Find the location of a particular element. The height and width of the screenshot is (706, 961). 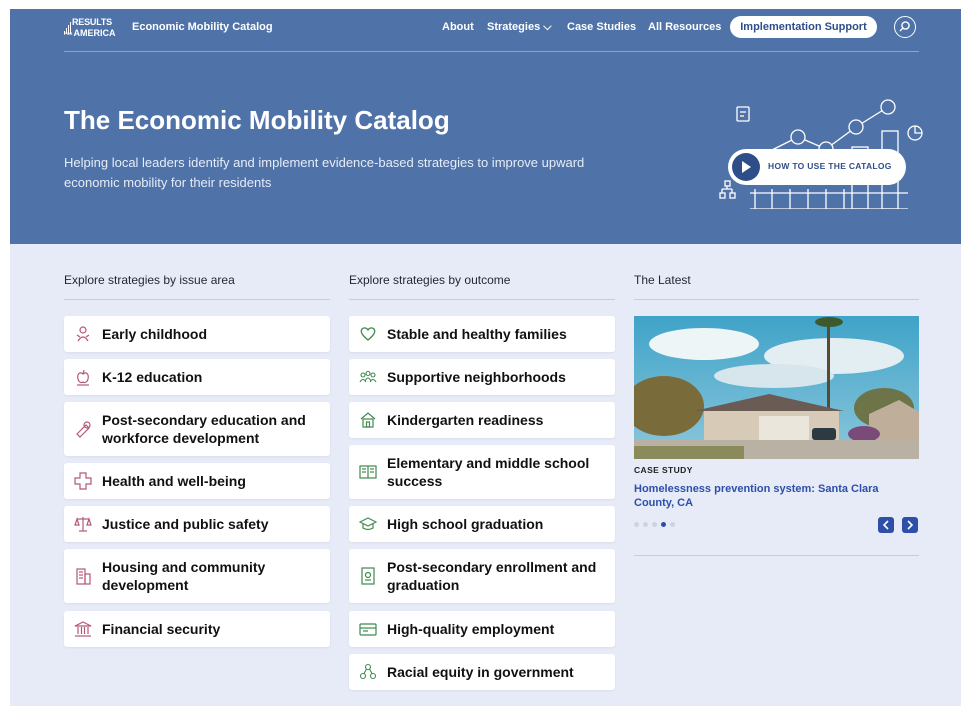

how-to-use-label: HOW TO USE THE CATALOG is located at coordinates (830, 166).